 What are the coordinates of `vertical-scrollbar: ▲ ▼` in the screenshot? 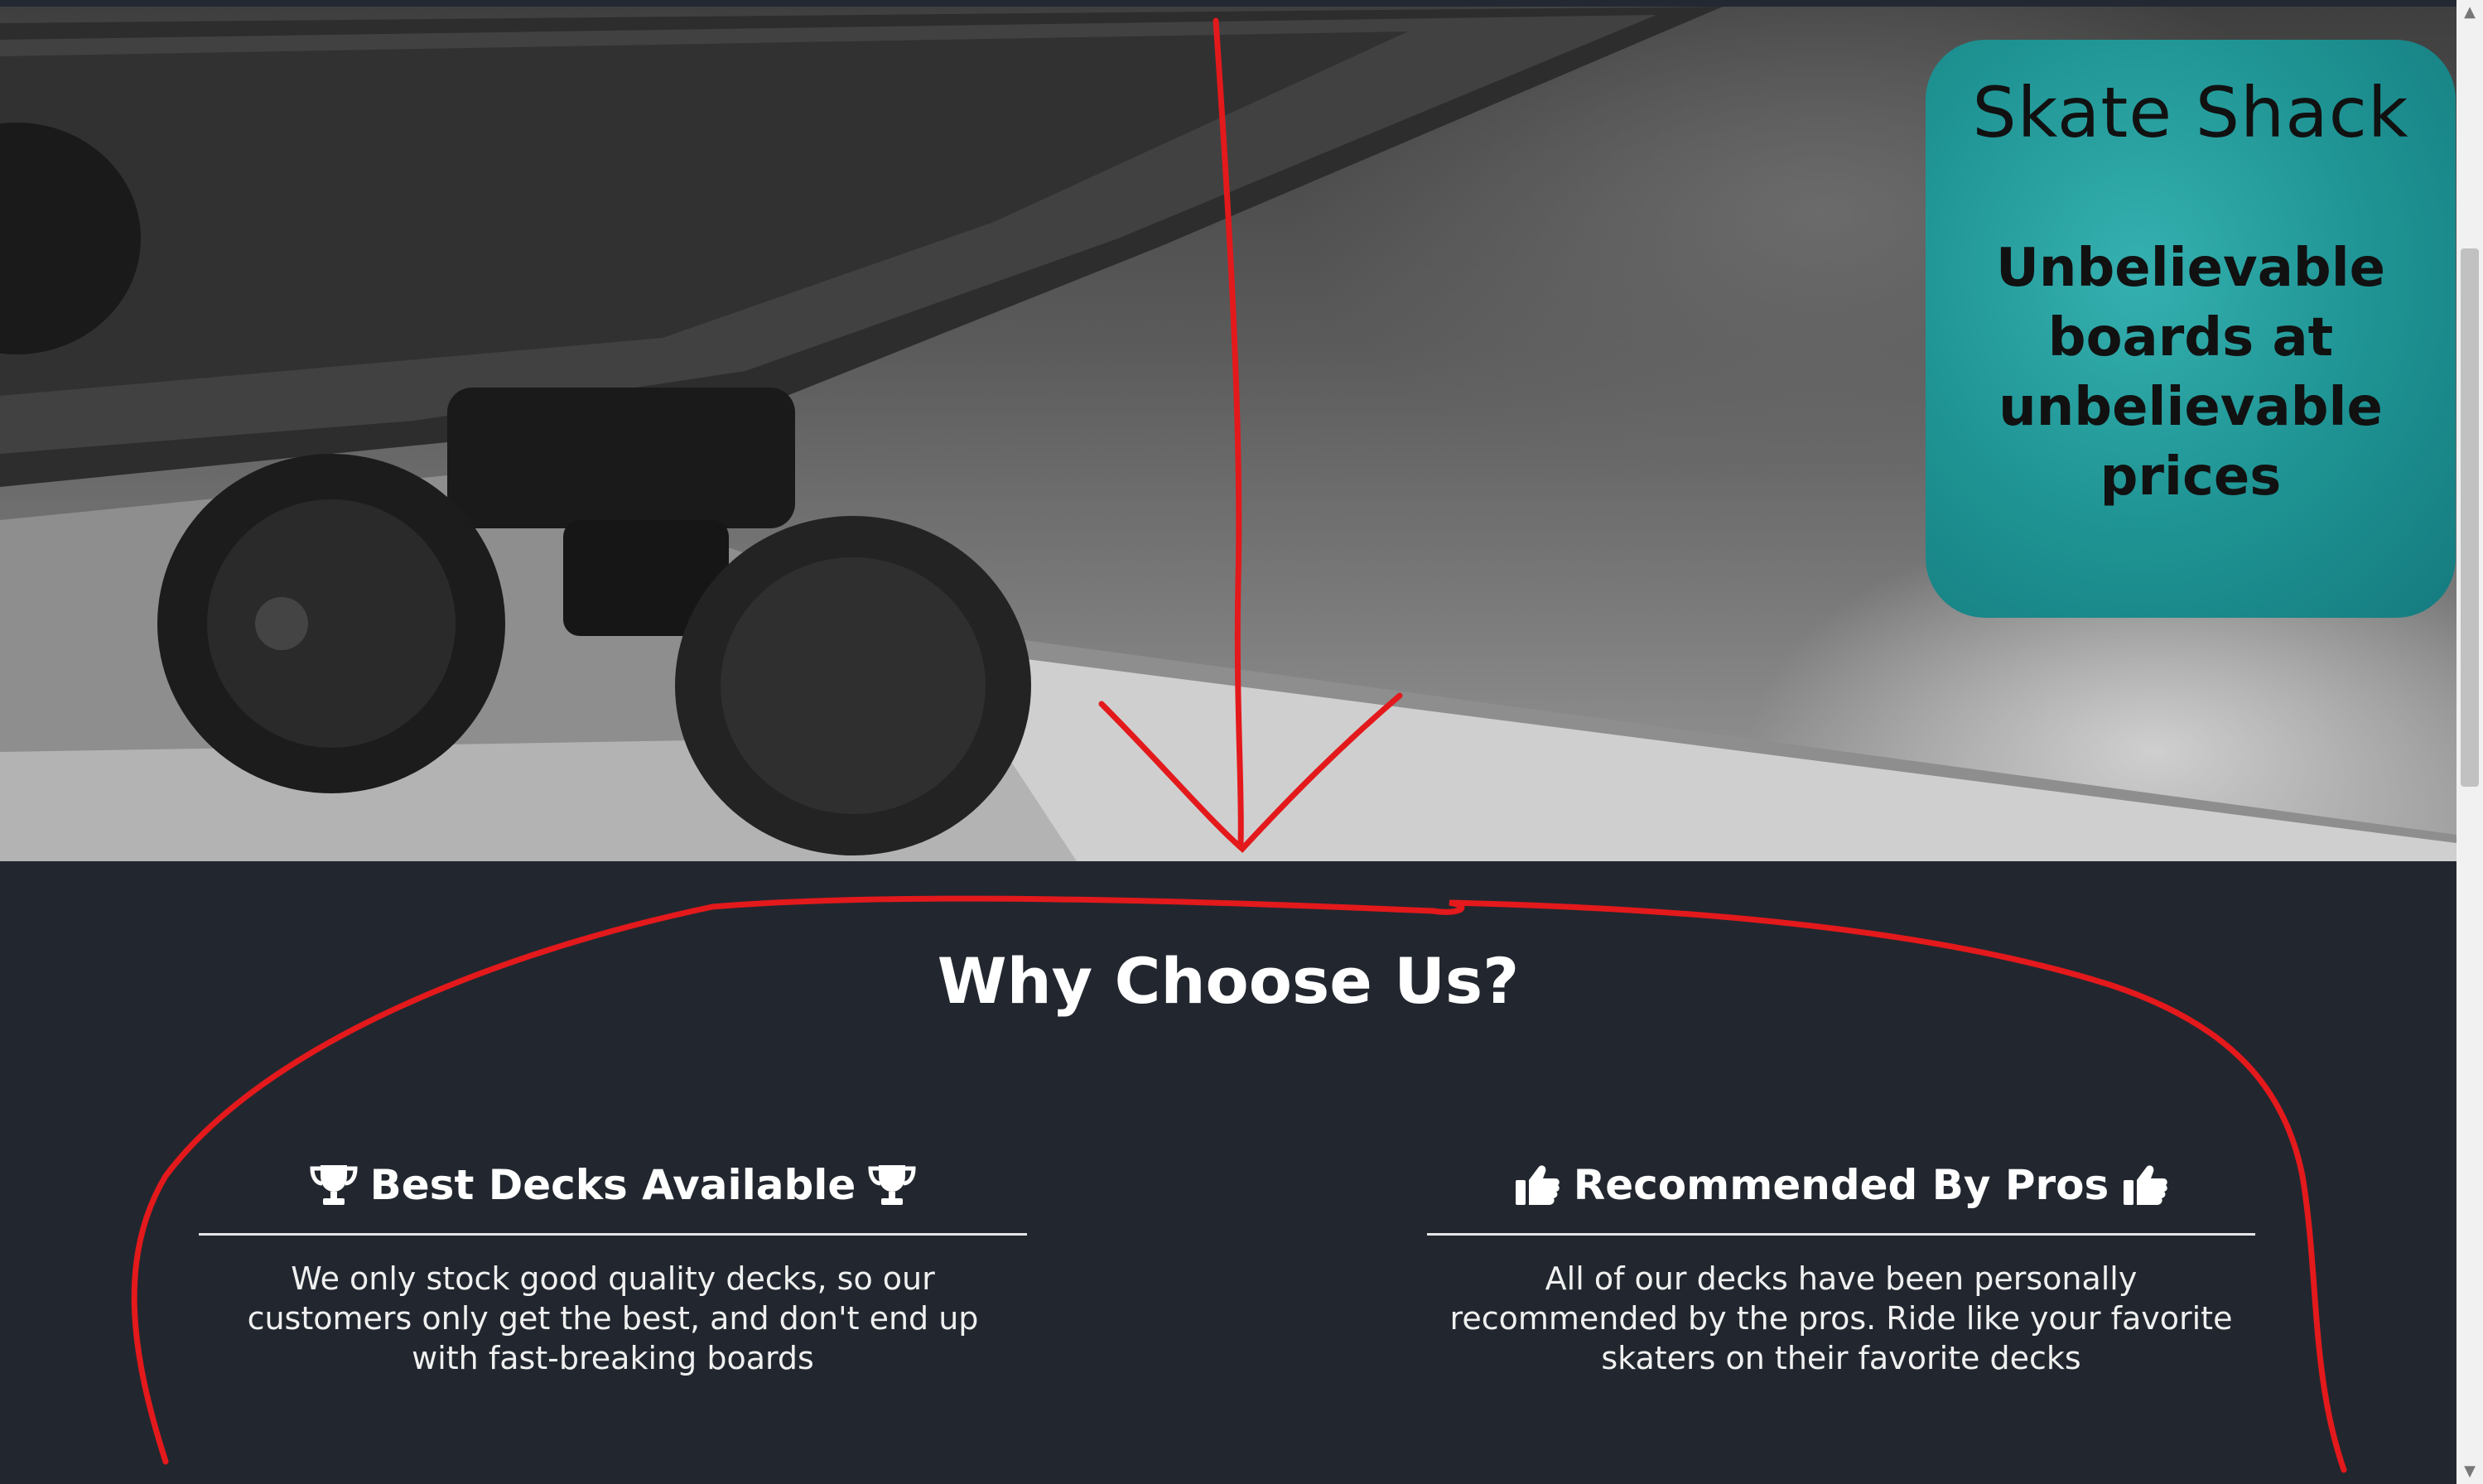 It's located at (2469, 742).